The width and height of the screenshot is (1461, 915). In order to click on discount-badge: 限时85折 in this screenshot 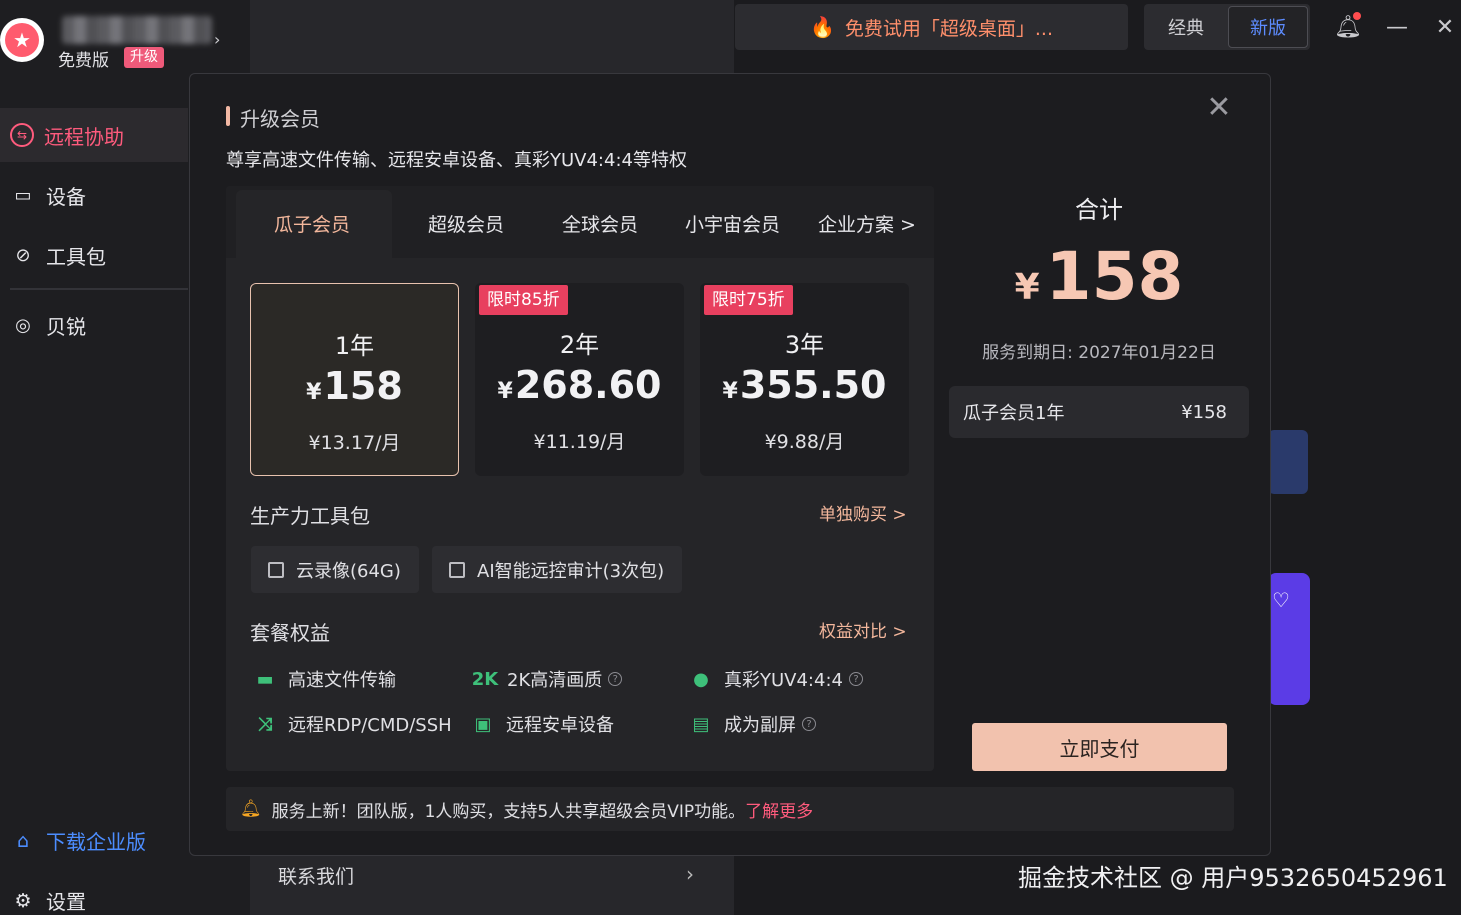, I will do `click(523, 300)`.